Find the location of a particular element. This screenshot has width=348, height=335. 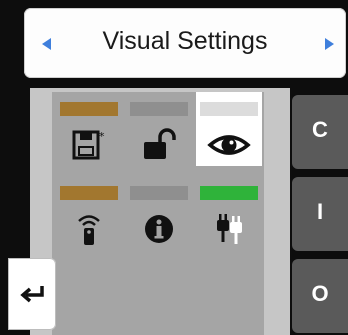

grid-item-power is located at coordinates (229, 213).